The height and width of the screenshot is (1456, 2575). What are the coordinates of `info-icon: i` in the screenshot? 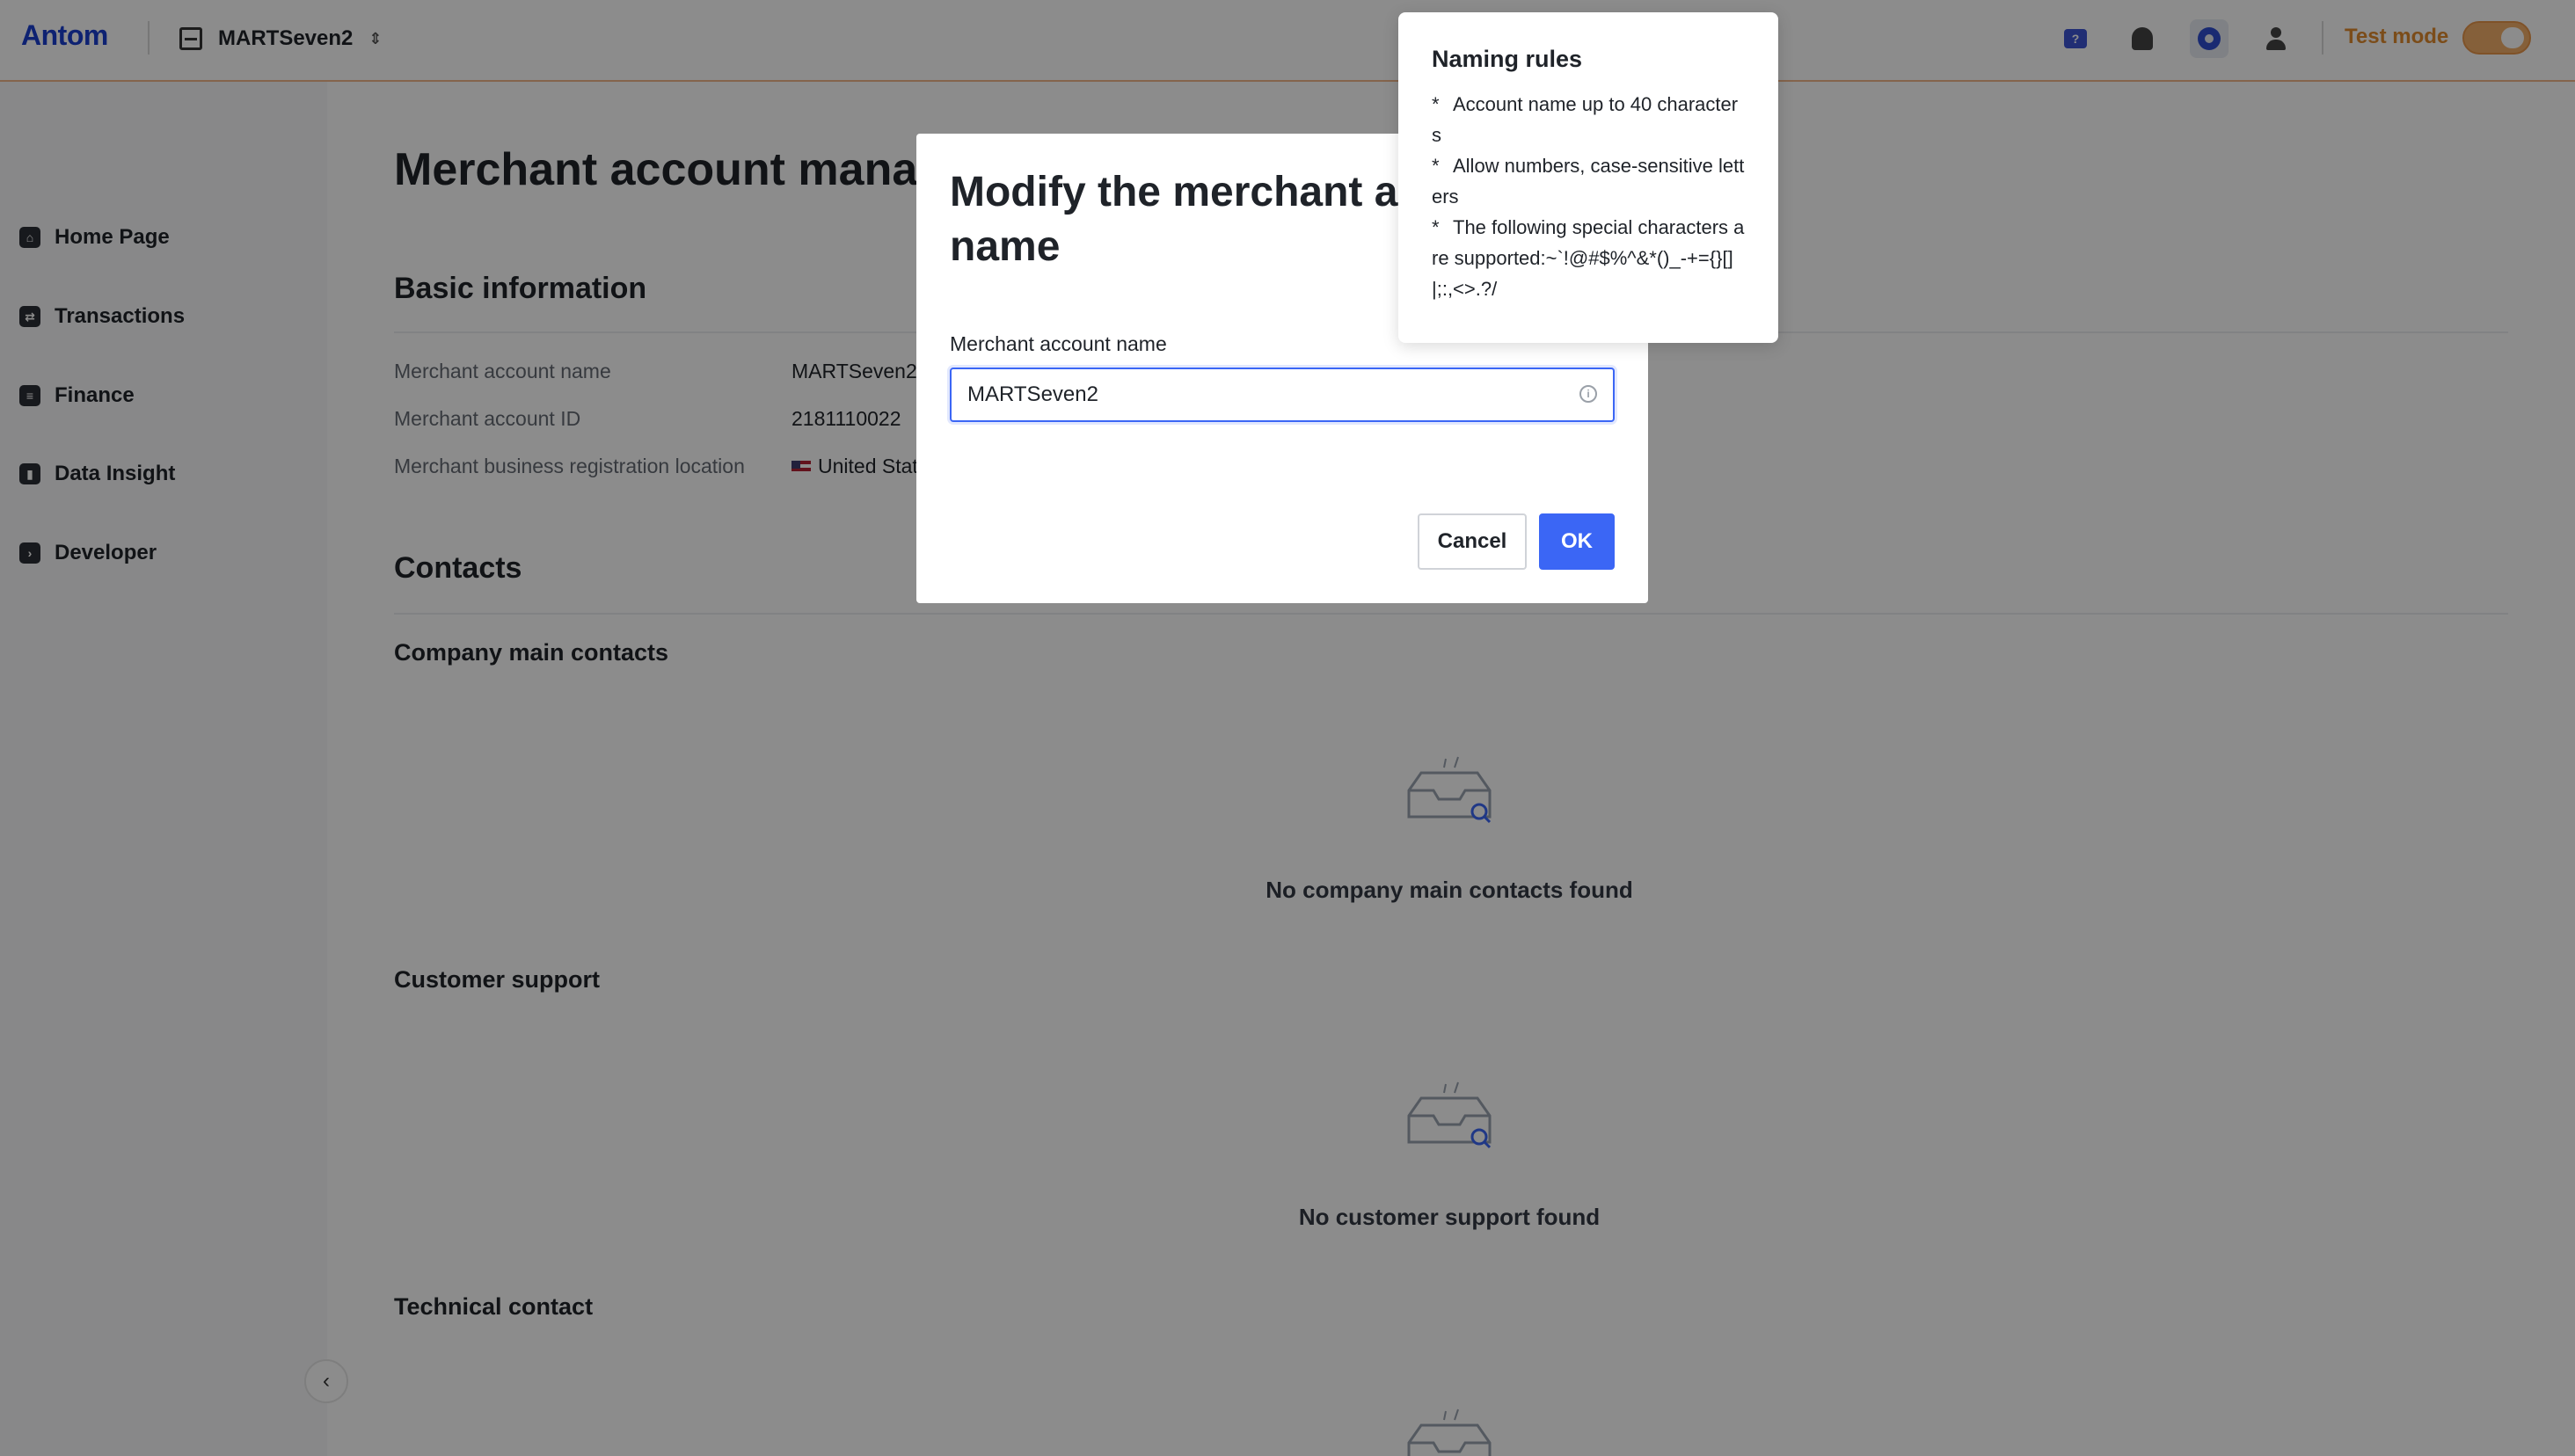 It's located at (1588, 394).